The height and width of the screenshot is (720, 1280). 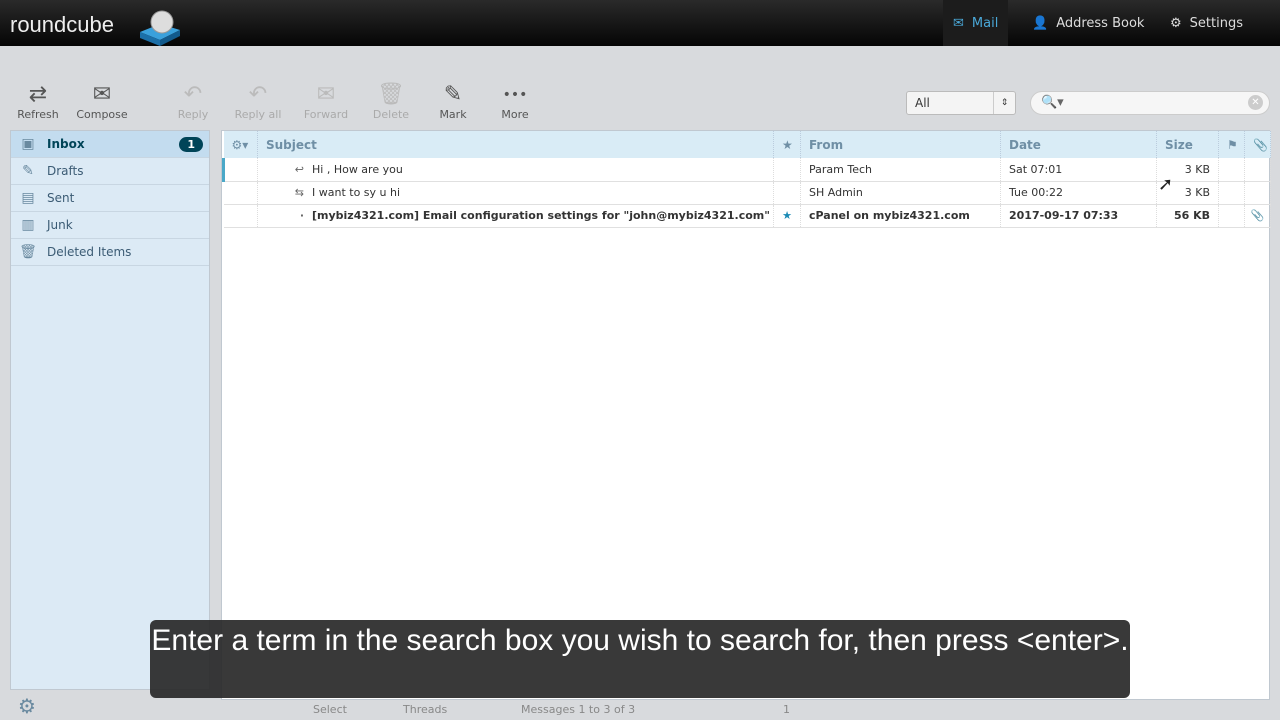 I want to click on subject-cell: ⇆ I want to sy u hi, so click(x=515, y=193).